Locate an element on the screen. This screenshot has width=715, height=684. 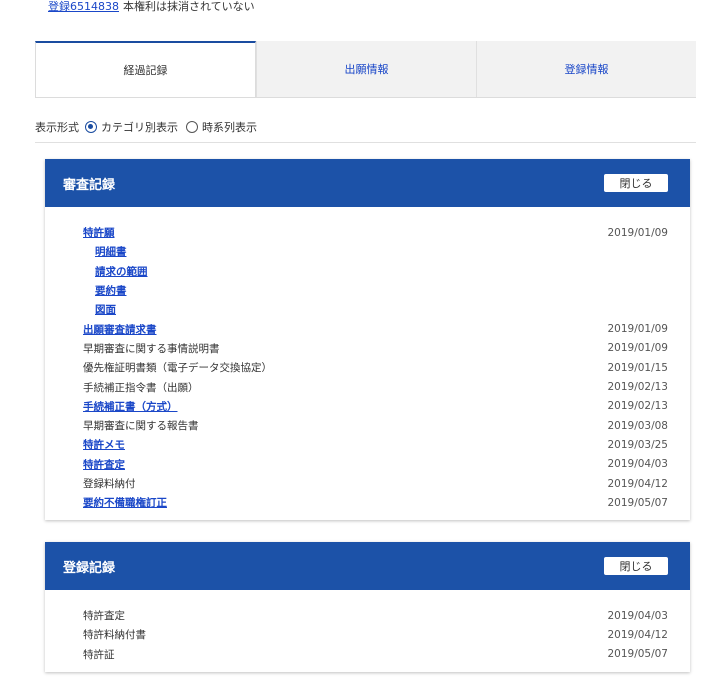
list-item: 特許メモ 2019/03/25 is located at coordinates (375, 444).